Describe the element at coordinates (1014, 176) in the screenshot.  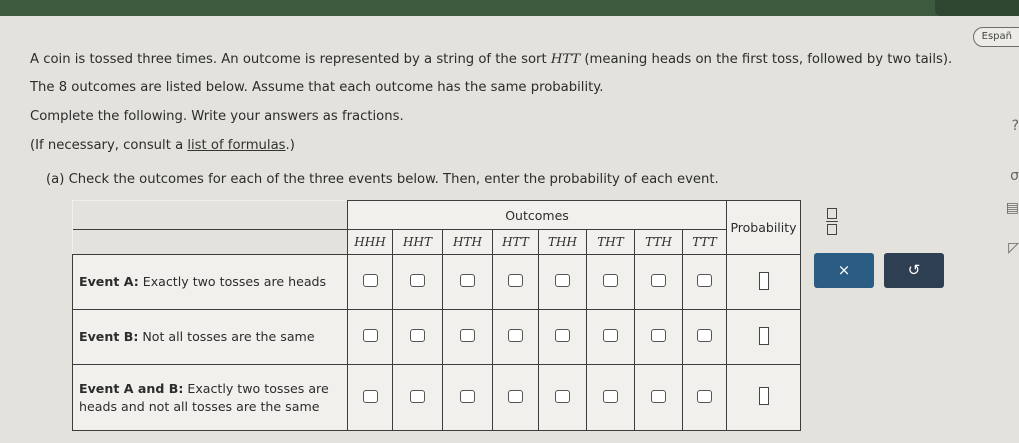
I see `side-tool-icon: σ` at that location.